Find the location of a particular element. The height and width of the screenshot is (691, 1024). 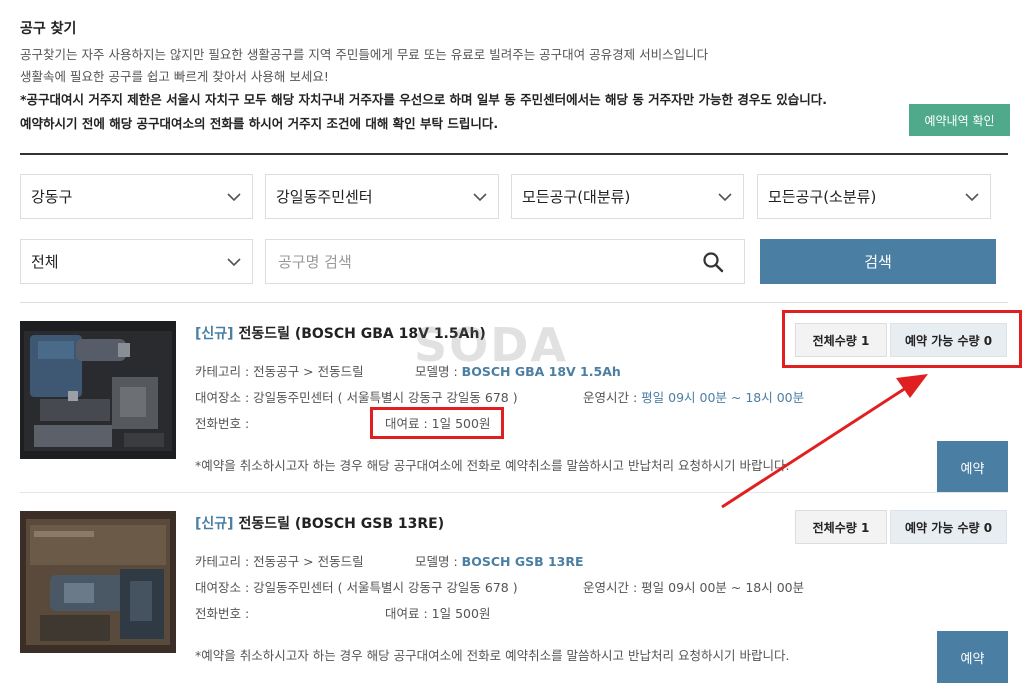

model-text: 모델명 : BOSCH GSB 13RE is located at coordinates (499, 560).